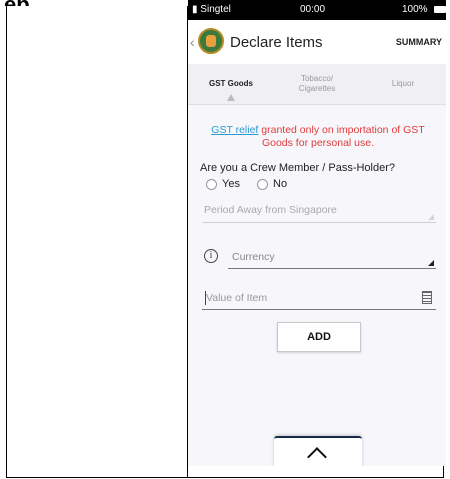 This screenshot has width=450, height=479. Describe the element at coordinates (440, 9) in the screenshot. I see `battery-icon` at that location.